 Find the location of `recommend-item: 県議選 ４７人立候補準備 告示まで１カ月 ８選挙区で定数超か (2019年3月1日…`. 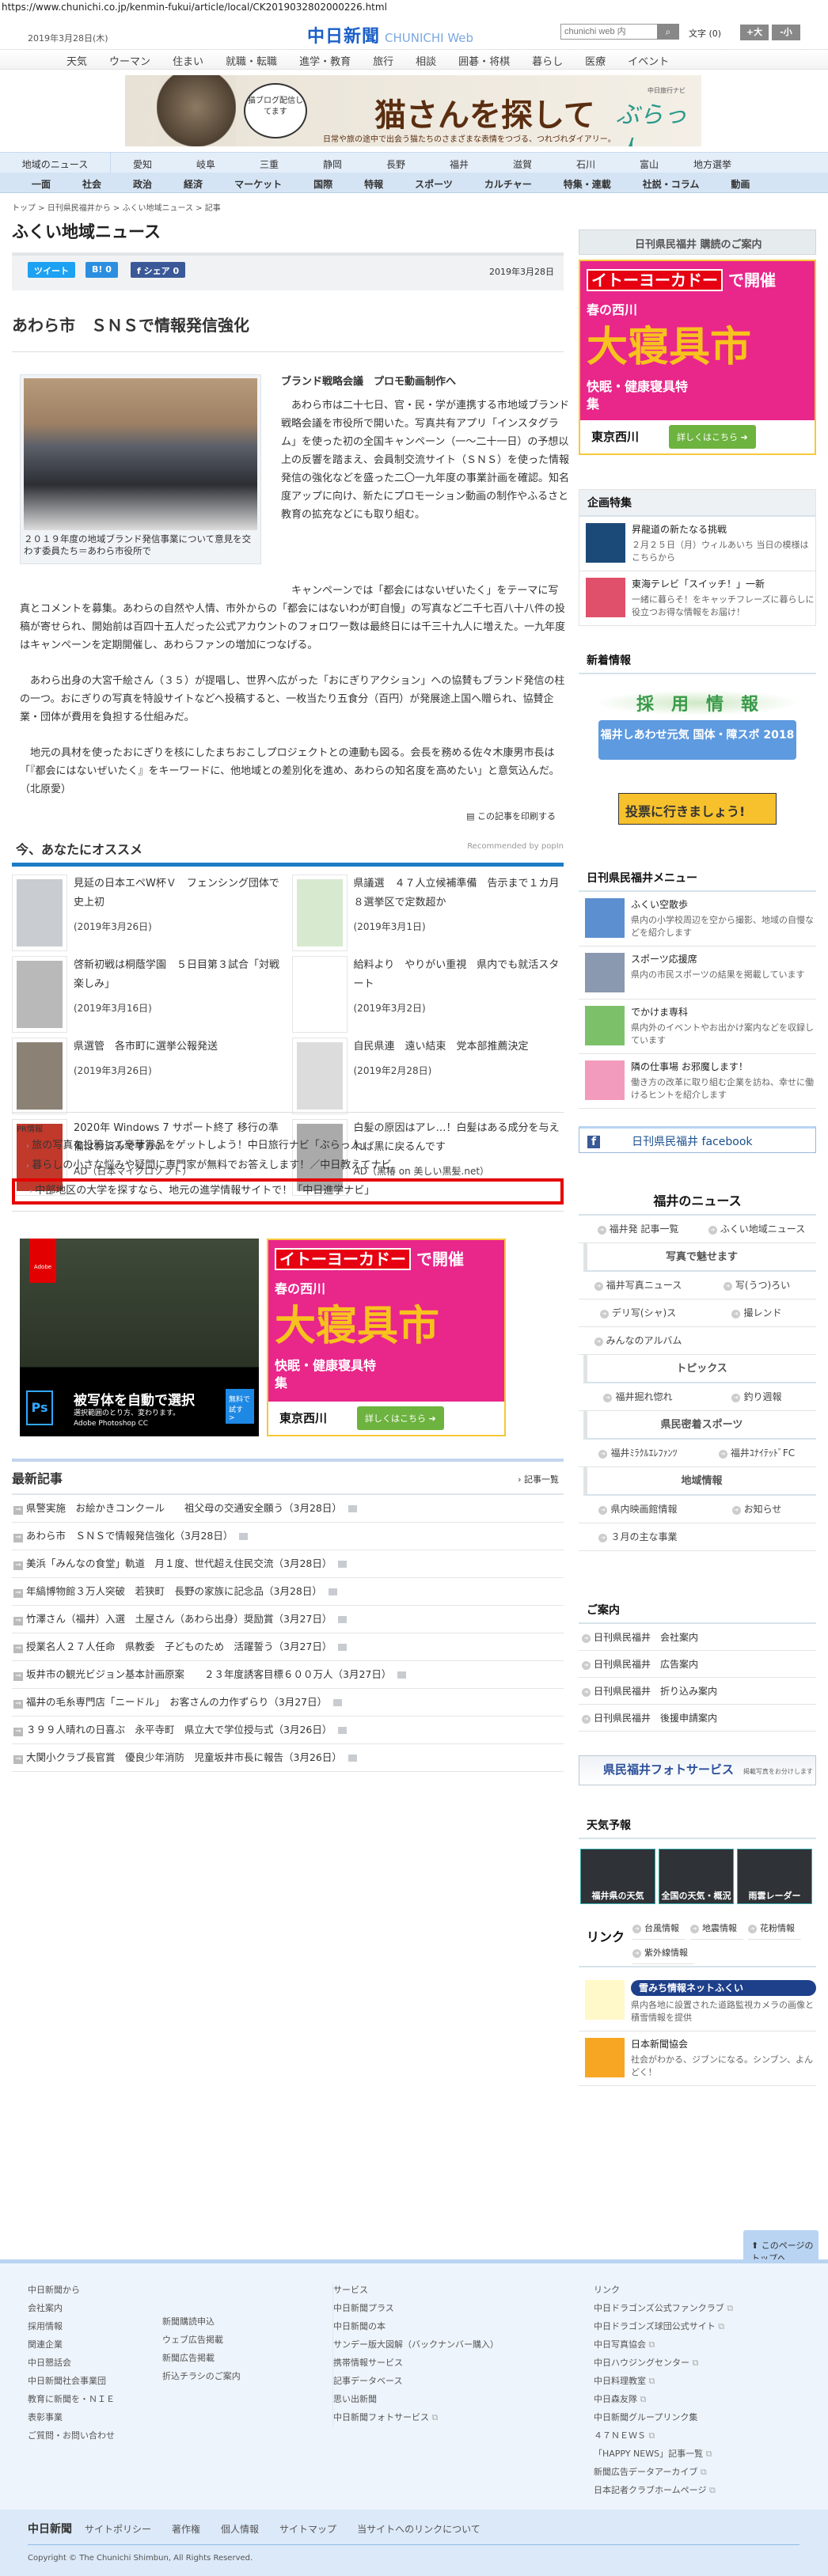

recommend-item: 県議選 ４７人立候補準備 告示まで１カ月 ８選挙区で定数超か (2019年3月1日… is located at coordinates (430, 912).